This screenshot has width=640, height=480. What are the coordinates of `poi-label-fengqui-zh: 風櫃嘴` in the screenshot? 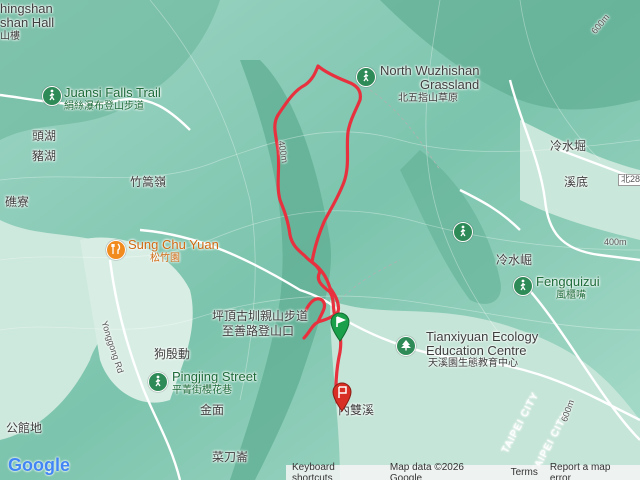 It's located at (571, 295).